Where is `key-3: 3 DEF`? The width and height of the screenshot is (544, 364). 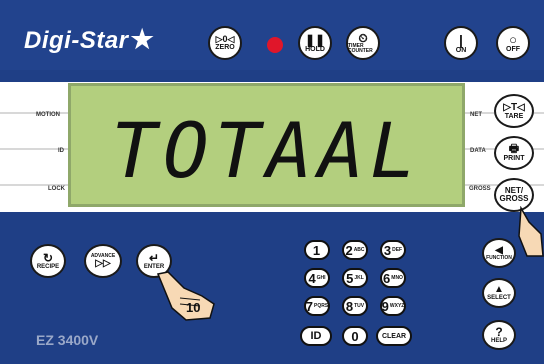 key-3: 3 DEF is located at coordinates (393, 250).